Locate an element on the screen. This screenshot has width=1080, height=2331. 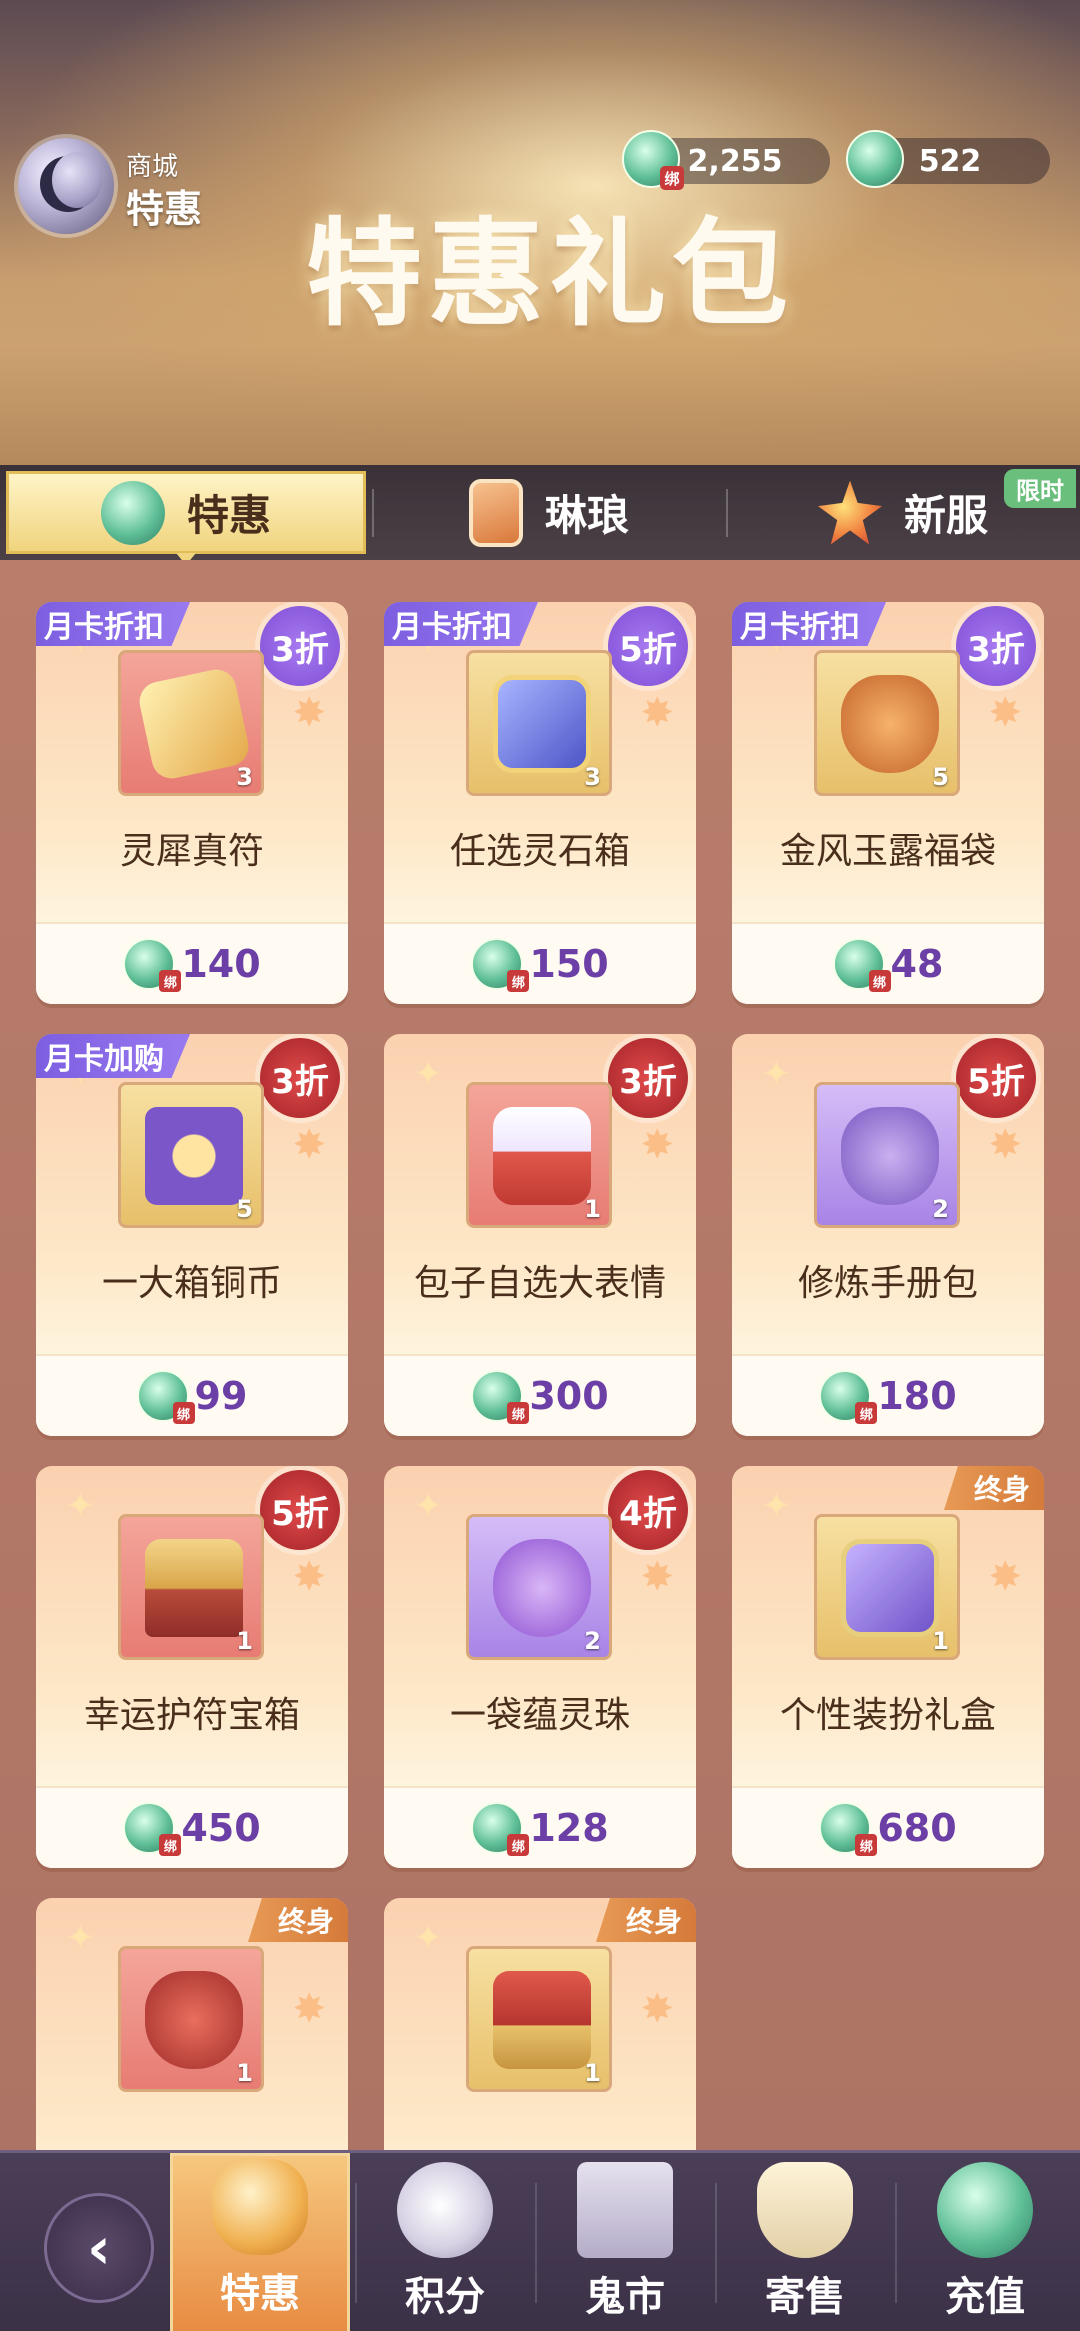
shop-name: 特惠 is located at coordinates (164, 209).